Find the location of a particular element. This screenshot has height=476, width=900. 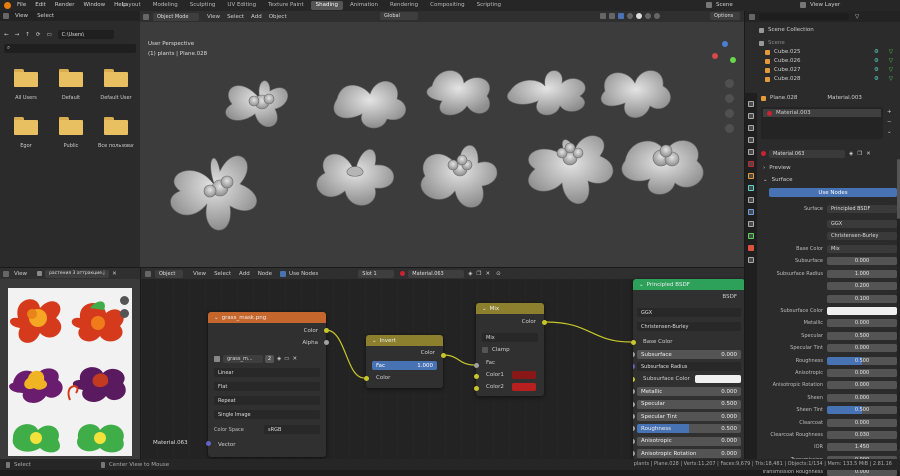

scene-selector: Scene is located at coordinates (719, 5).